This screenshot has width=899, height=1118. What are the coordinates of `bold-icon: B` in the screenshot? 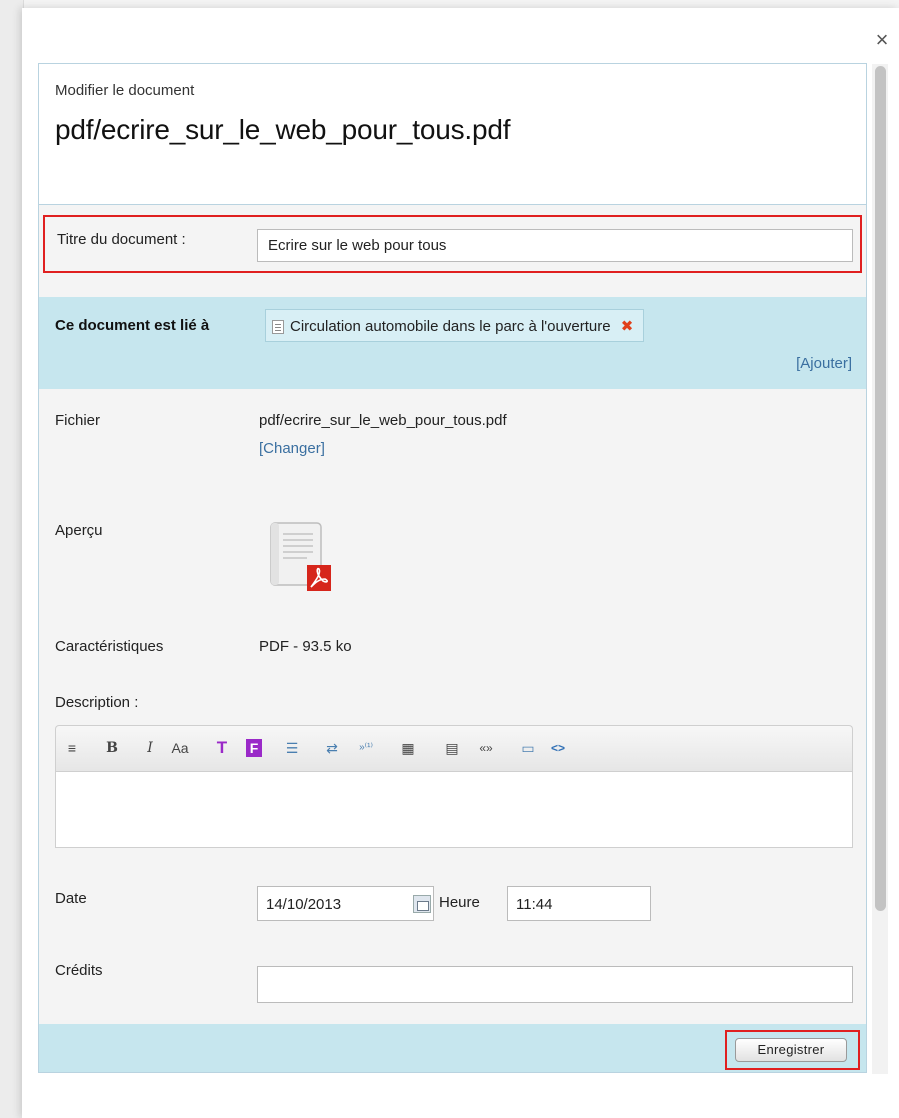 It's located at (112, 748).